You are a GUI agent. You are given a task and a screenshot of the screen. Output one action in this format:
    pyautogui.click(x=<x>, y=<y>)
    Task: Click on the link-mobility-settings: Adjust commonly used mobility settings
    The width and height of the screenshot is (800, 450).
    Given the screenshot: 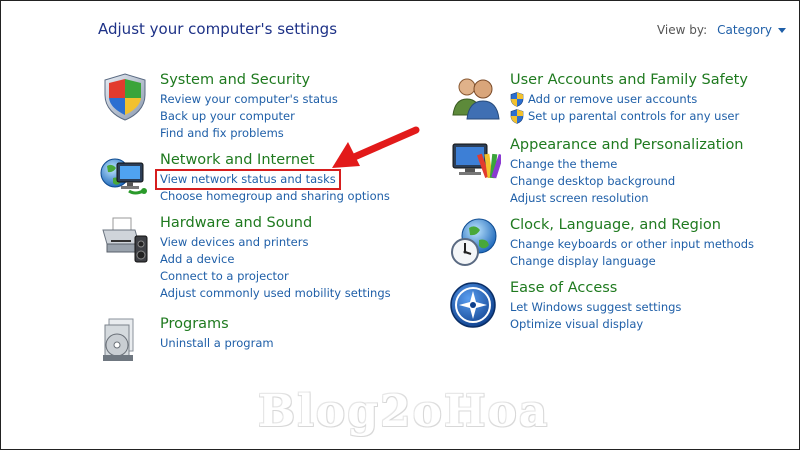 What is the action you would take?
    pyautogui.click(x=275, y=293)
    